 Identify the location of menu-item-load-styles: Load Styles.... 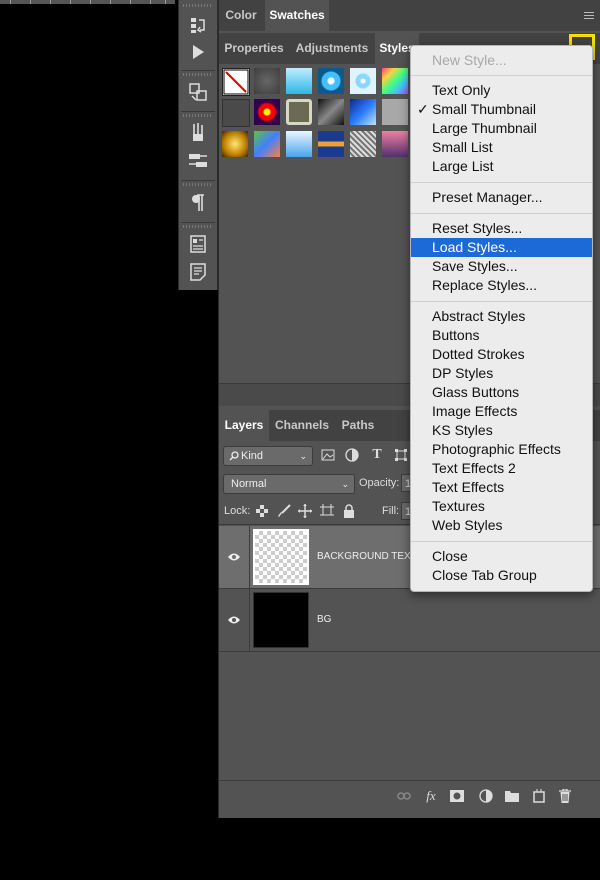
(501, 247).